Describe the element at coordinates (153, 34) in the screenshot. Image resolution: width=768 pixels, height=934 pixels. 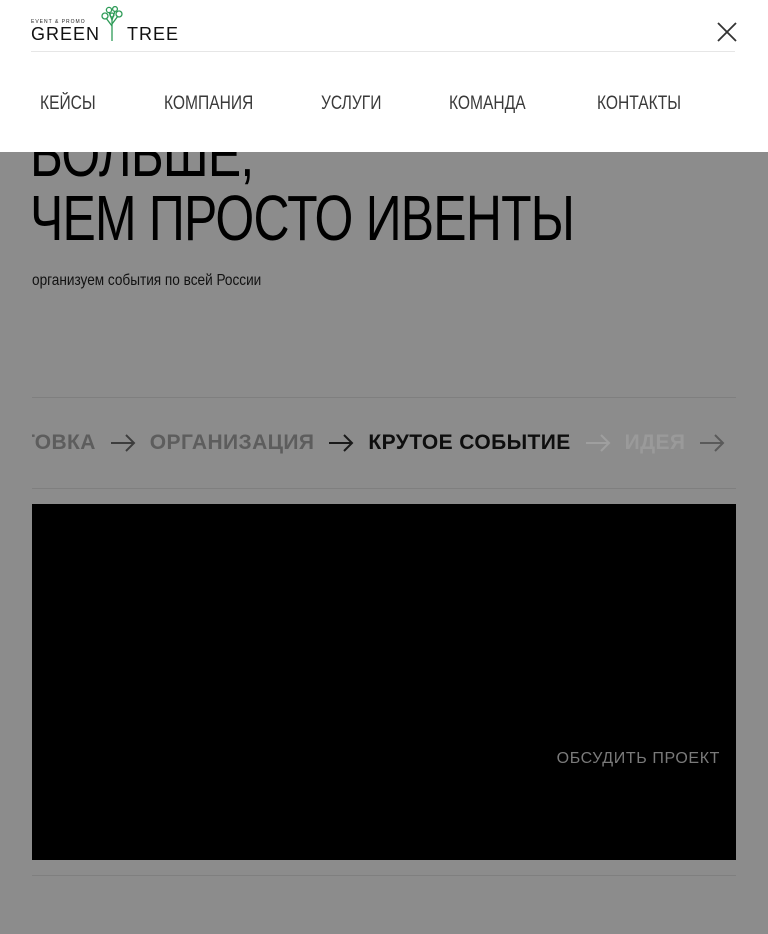
I see `logo-word-right: TREE` at that location.